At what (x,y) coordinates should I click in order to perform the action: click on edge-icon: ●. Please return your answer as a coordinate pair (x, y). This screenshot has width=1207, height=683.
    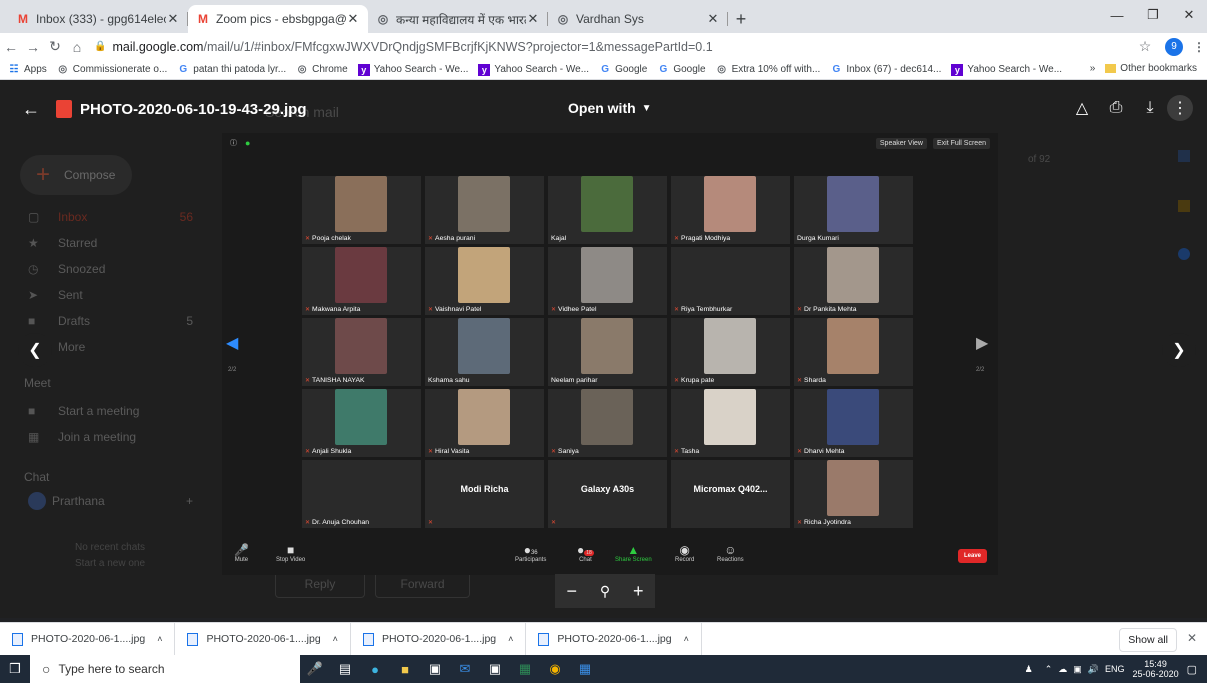
    Looking at the image, I should click on (375, 669).